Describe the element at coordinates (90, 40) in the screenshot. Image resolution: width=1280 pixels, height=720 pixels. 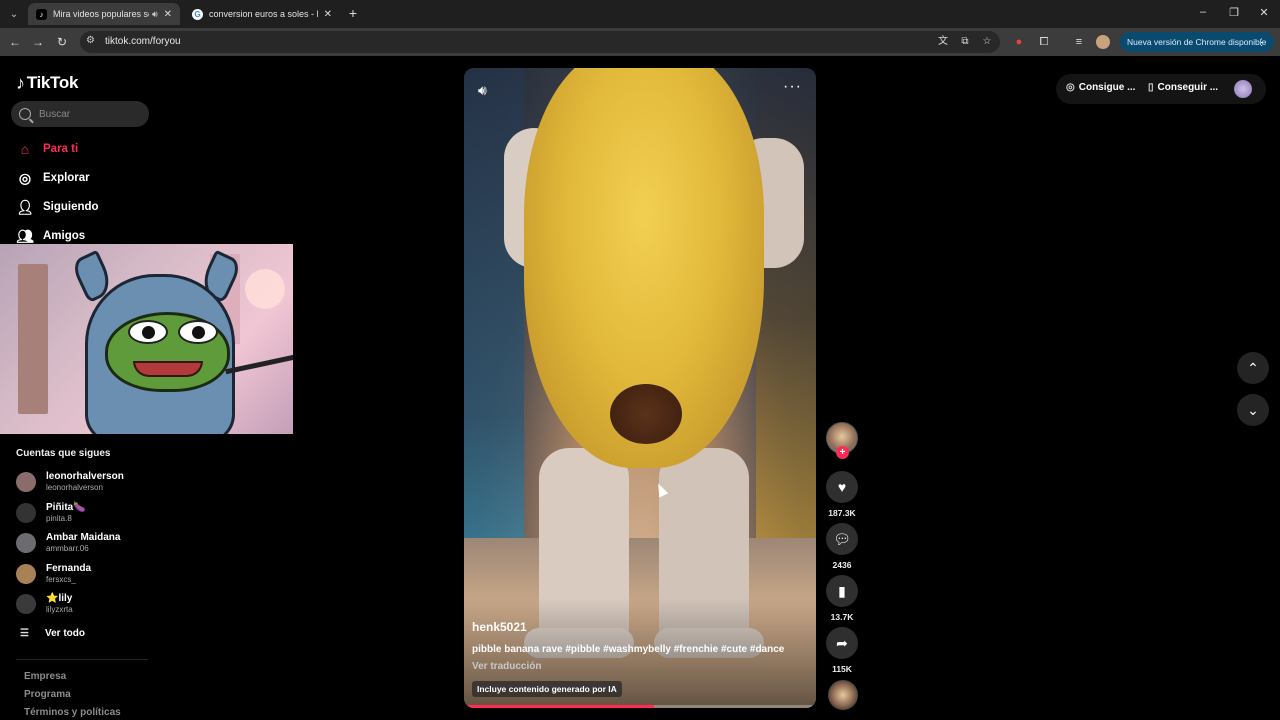
I see `site-info-icon: ⚙` at that location.